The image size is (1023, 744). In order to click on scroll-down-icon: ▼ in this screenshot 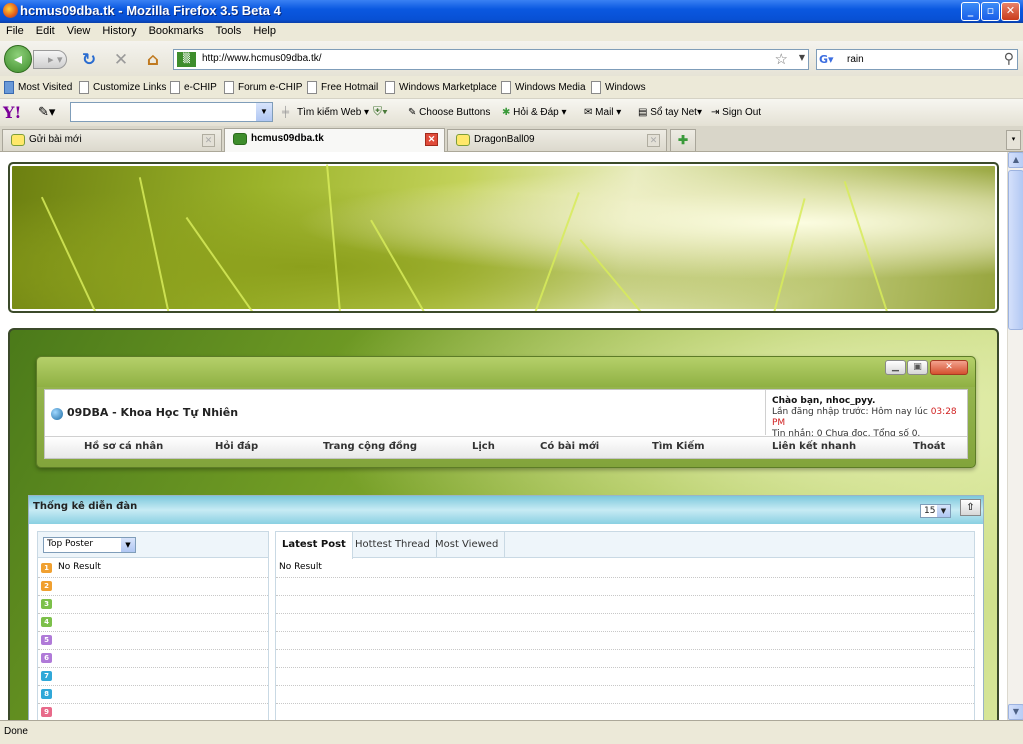, I will do `click(1015, 712)`.